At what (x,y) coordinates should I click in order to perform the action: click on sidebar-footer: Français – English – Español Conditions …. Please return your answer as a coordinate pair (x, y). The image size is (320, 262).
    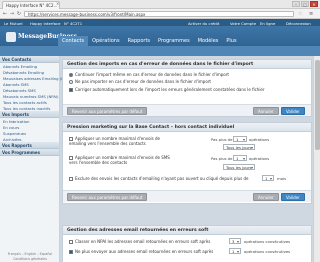
    Looking at the image, I should click on (30, 257).